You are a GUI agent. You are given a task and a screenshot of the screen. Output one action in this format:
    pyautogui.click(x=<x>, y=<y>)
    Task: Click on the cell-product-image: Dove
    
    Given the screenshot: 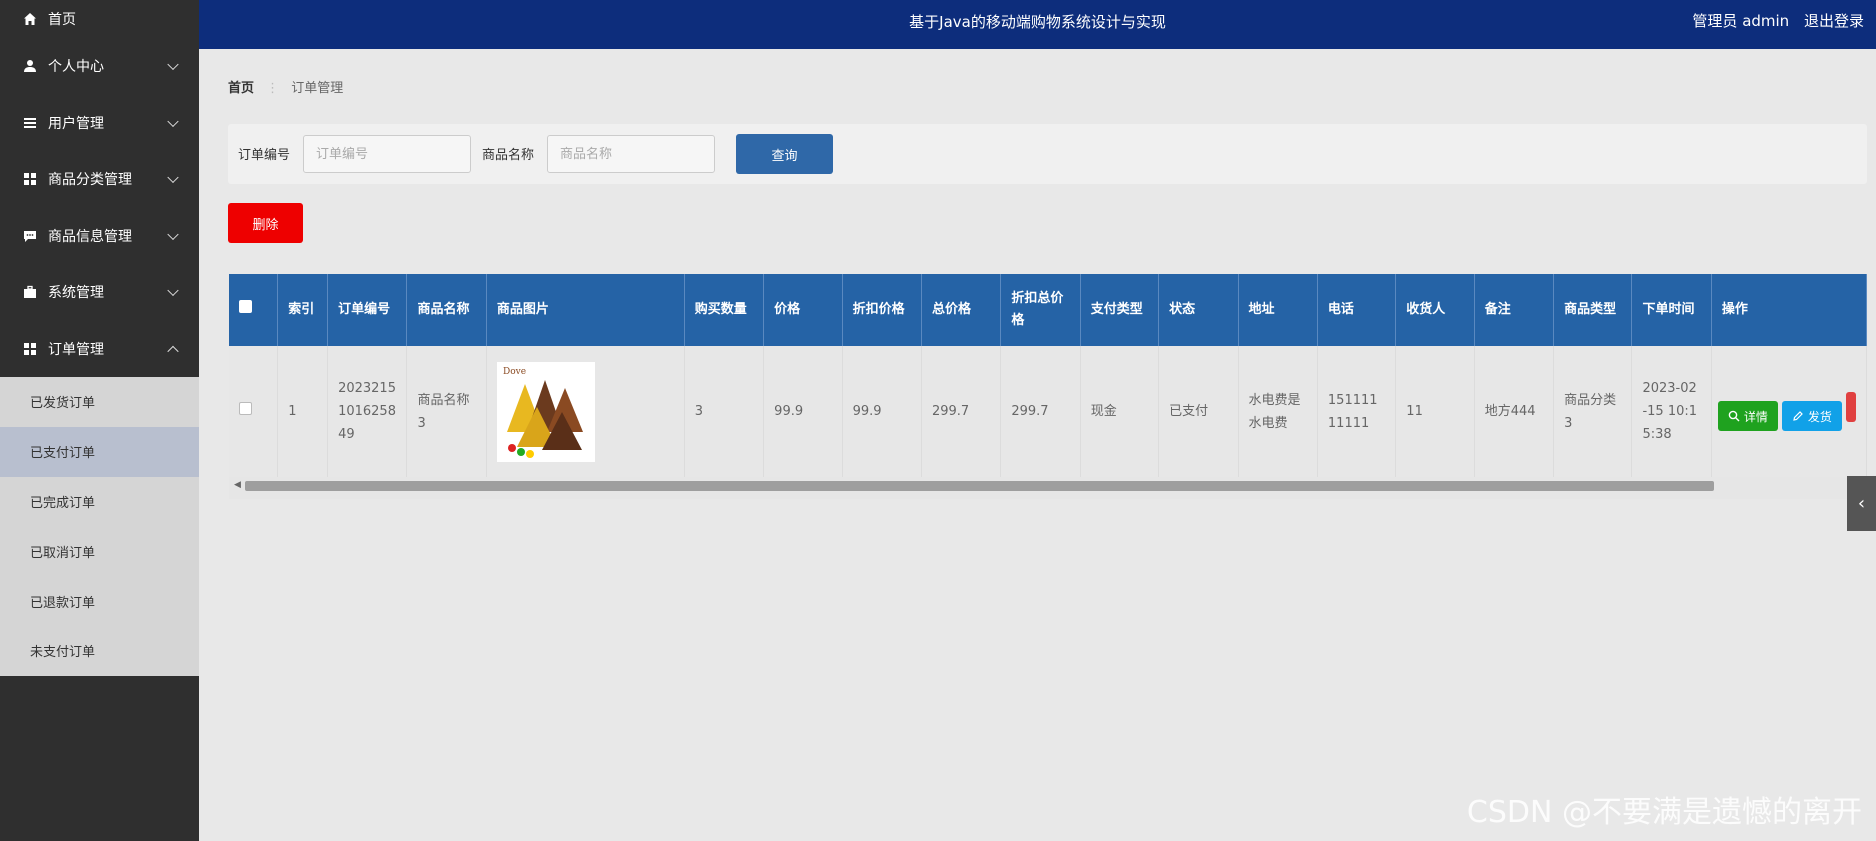 What is the action you would take?
    pyautogui.click(x=585, y=411)
    